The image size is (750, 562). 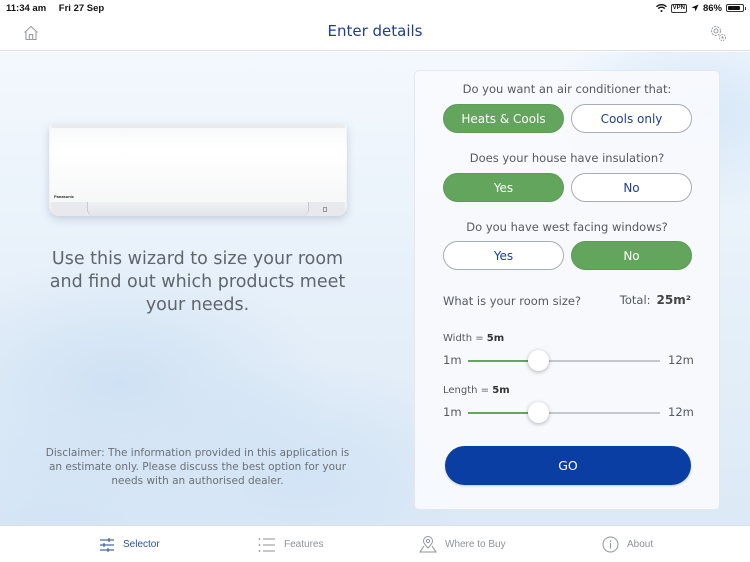 What do you see at coordinates (452, 412) in the screenshot?
I see `length-min-label: 1m` at bounding box center [452, 412].